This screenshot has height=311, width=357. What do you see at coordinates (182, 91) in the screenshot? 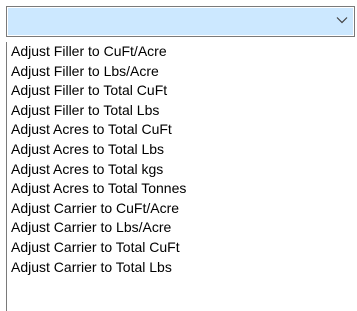
I see `list-item-adjust-filler-to-total-cuft: Adjust Filler to Total CuFt` at bounding box center [182, 91].